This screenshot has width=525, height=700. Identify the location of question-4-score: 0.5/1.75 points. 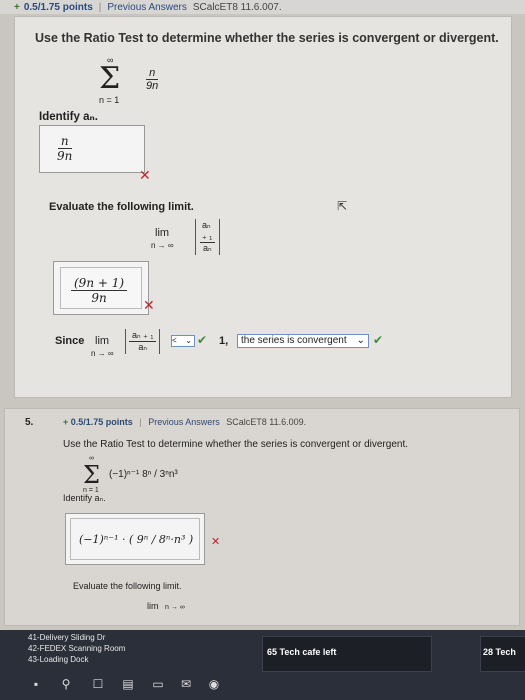
(58, 7).